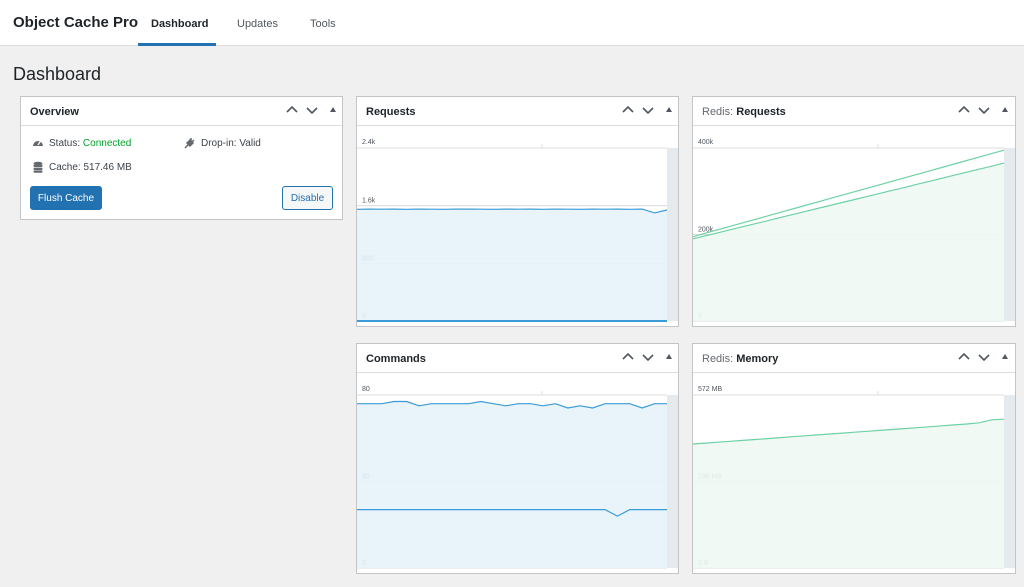 The height and width of the screenshot is (587, 1024). I want to click on commands-chart: 80400, so click(517, 477).